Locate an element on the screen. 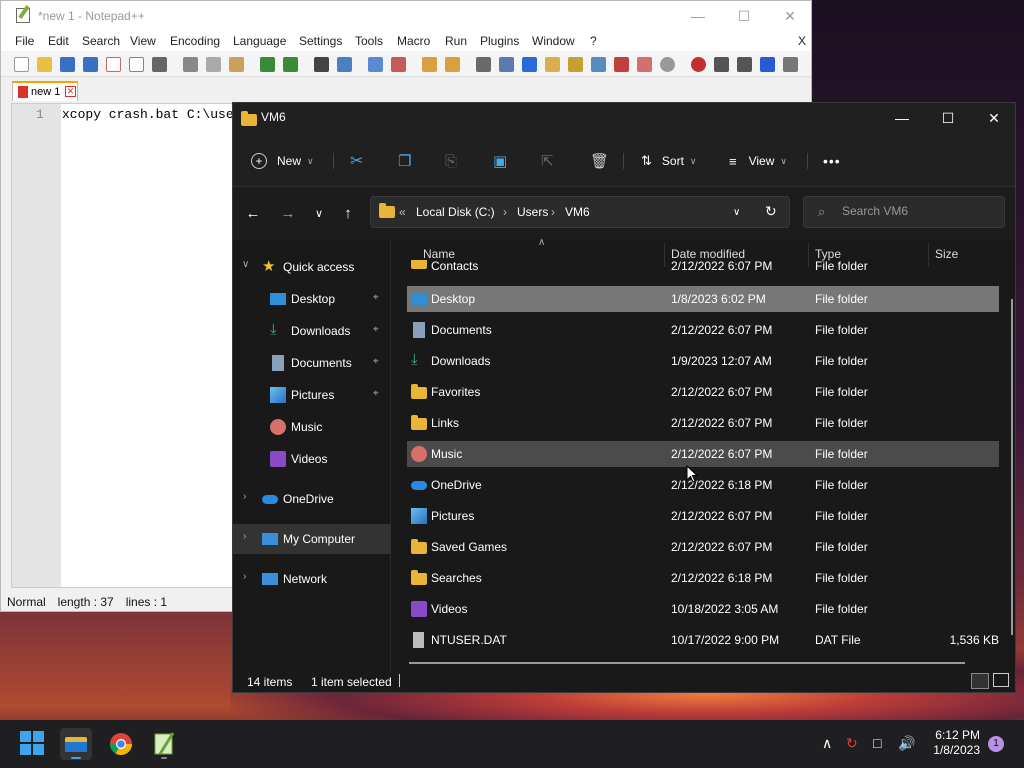 The image size is (1024, 768). paste-icon: ⎘ is located at coordinates (451, 161).